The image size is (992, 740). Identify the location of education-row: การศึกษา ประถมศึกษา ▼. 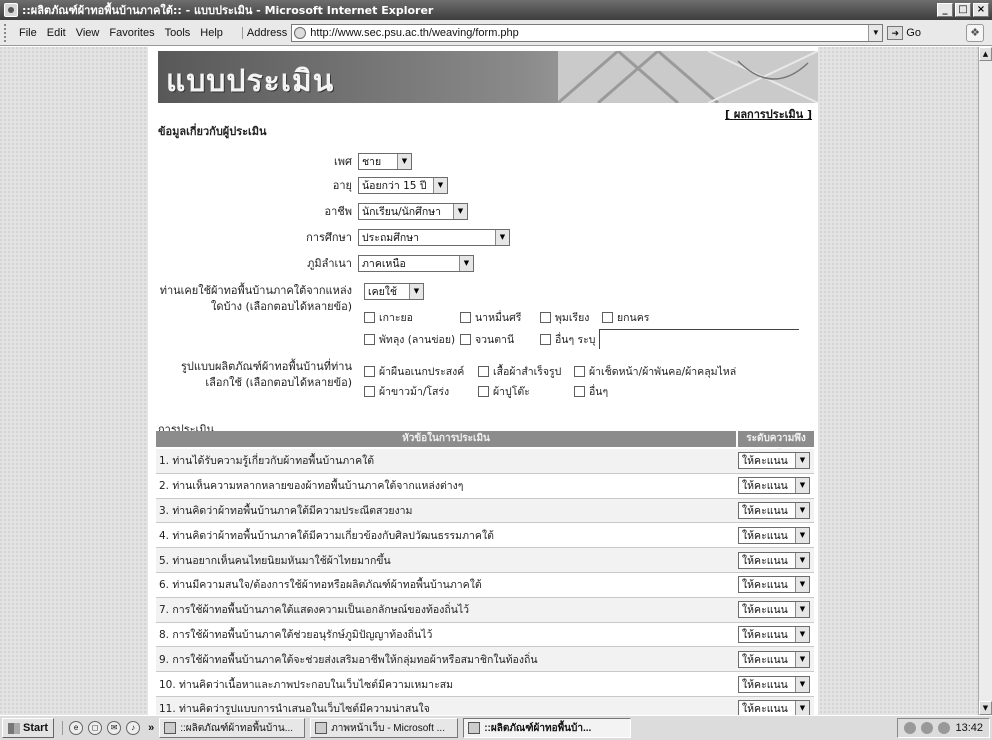
(483, 237).